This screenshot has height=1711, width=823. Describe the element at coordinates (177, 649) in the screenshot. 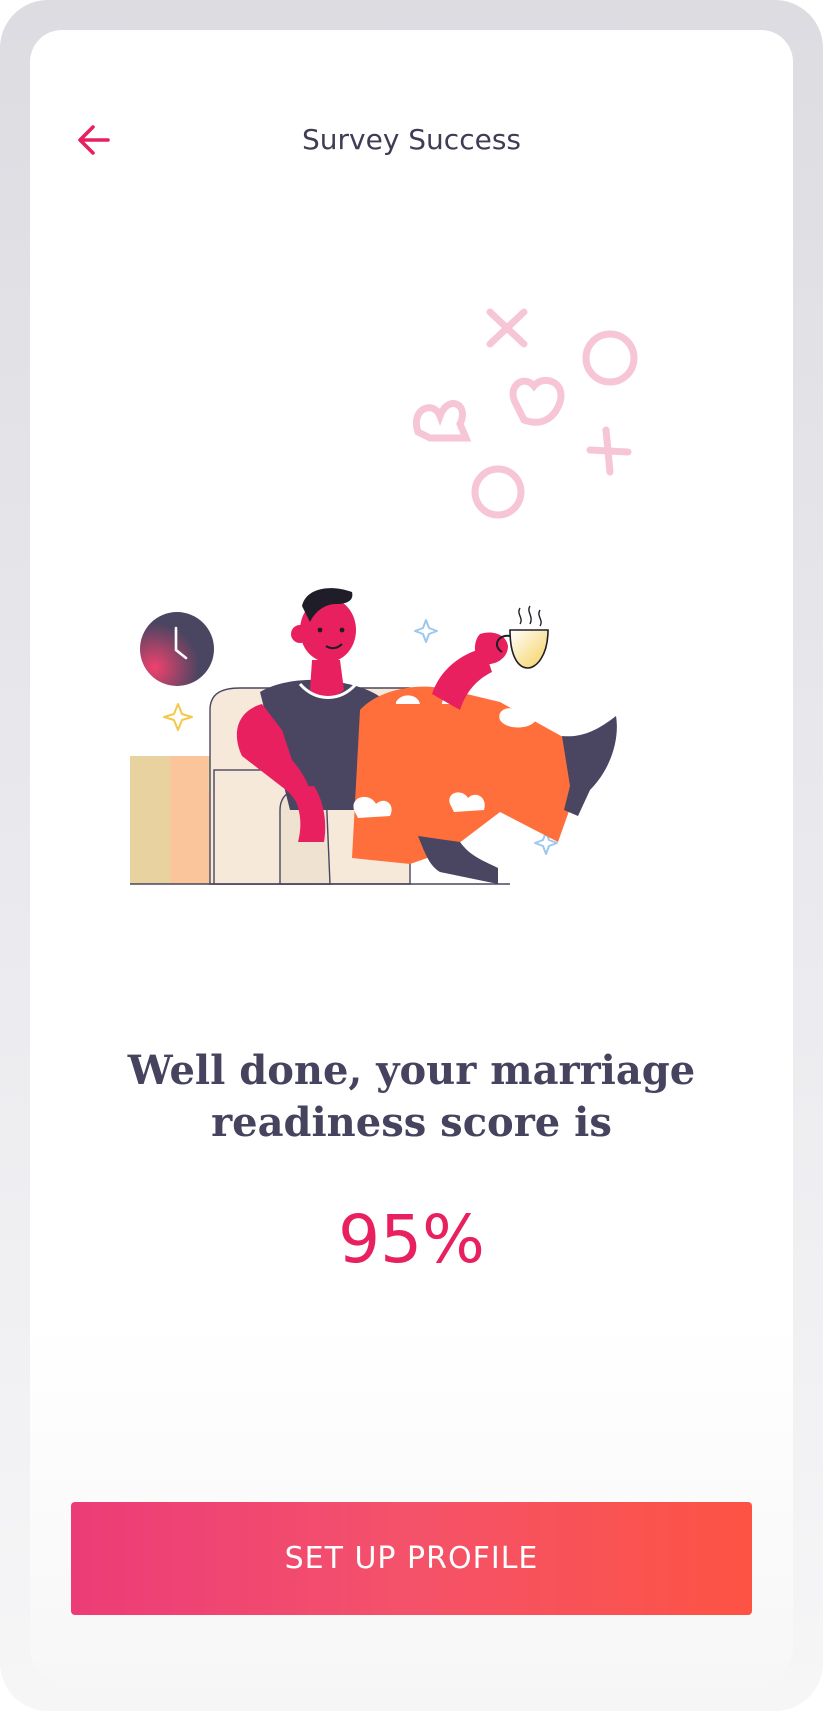

I see `clock` at that location.